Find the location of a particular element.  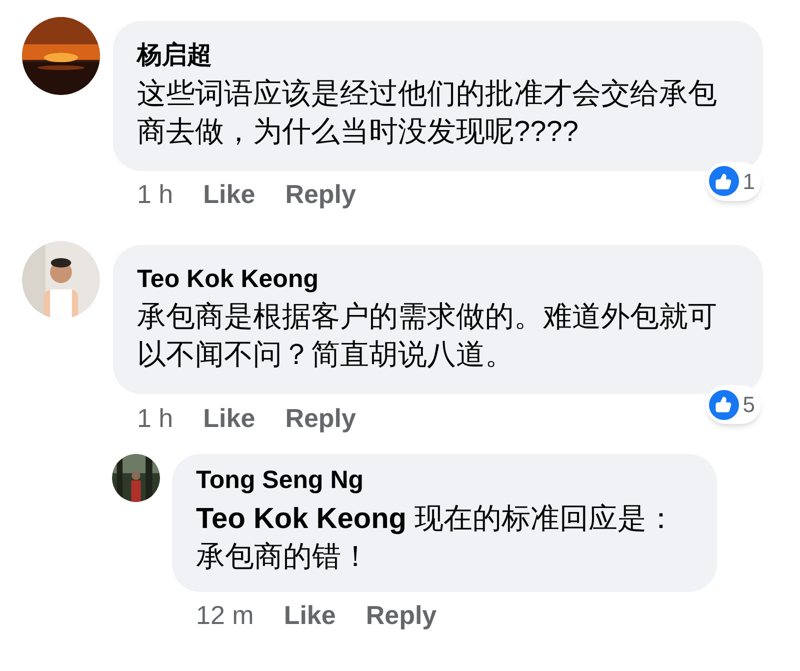

author-name: Teo Kok Keong is located at coordinates (438, 279).